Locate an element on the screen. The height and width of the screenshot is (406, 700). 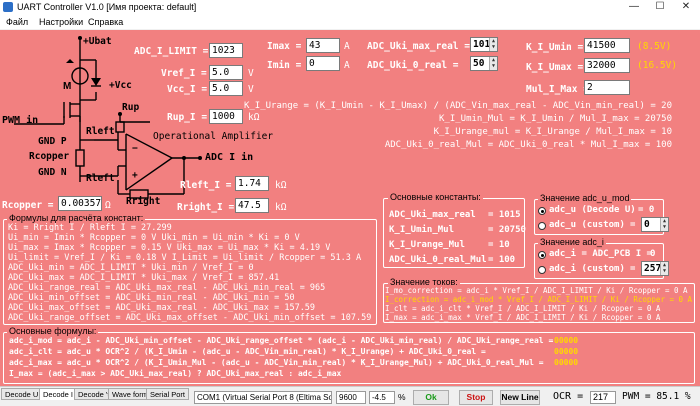
constant-label: ADC_Uki_0_real_Mul is located at coordinates (438, 260).